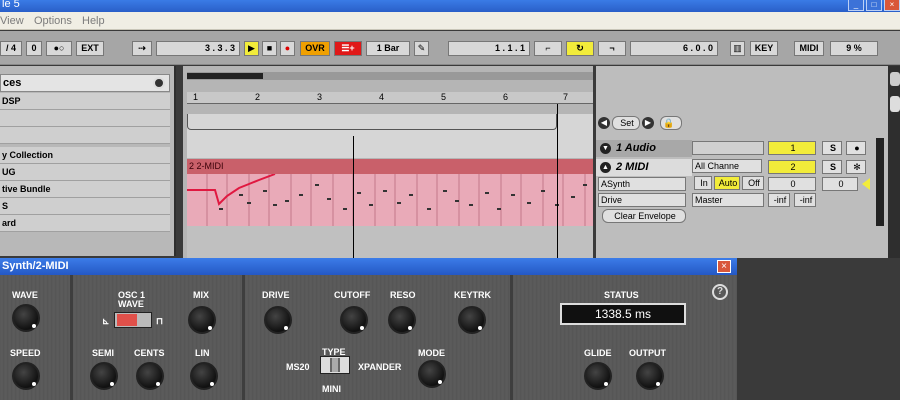 This screenshot has width=900, height=400. What do you see at coordinates (390, 242) in the screenshot?
I see `empty-track-area` at bounding box center [390, 242].